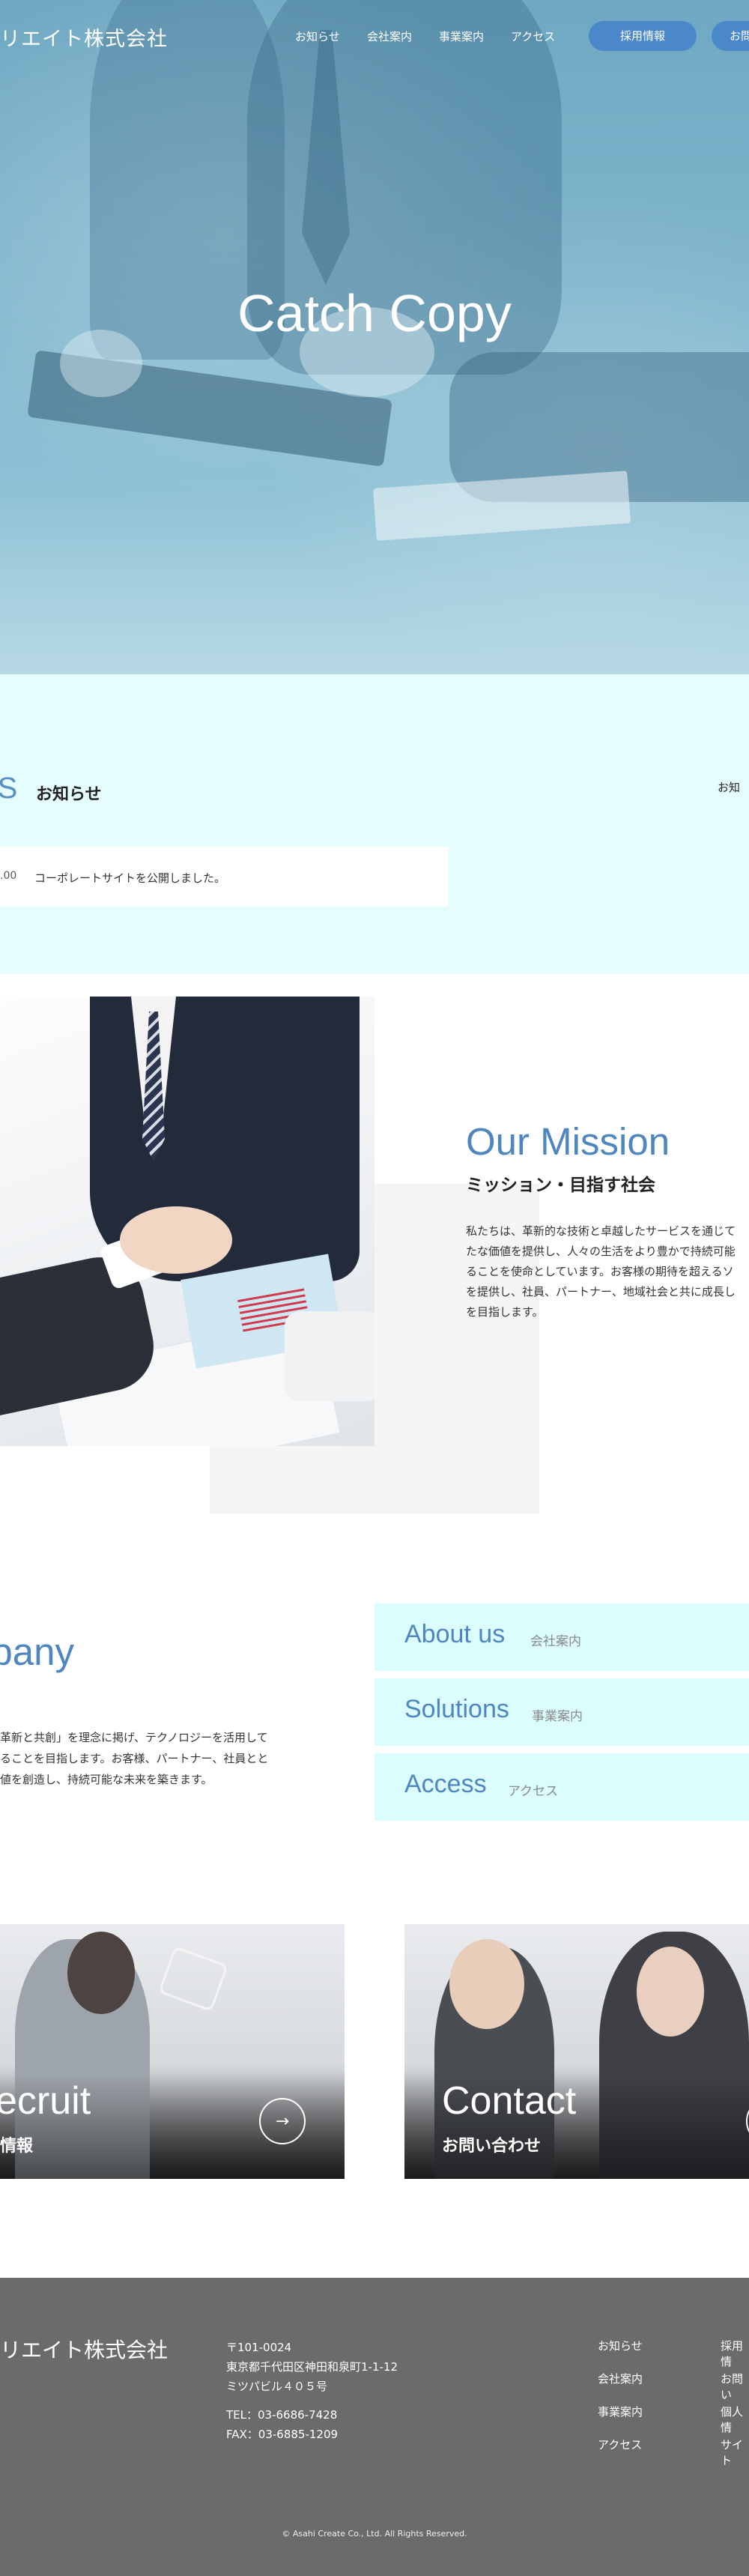  What do you see at coordinates (101, 1973) in the screenshot?
I see `recruit-photo-hair` at bounding box center [101, 1973].